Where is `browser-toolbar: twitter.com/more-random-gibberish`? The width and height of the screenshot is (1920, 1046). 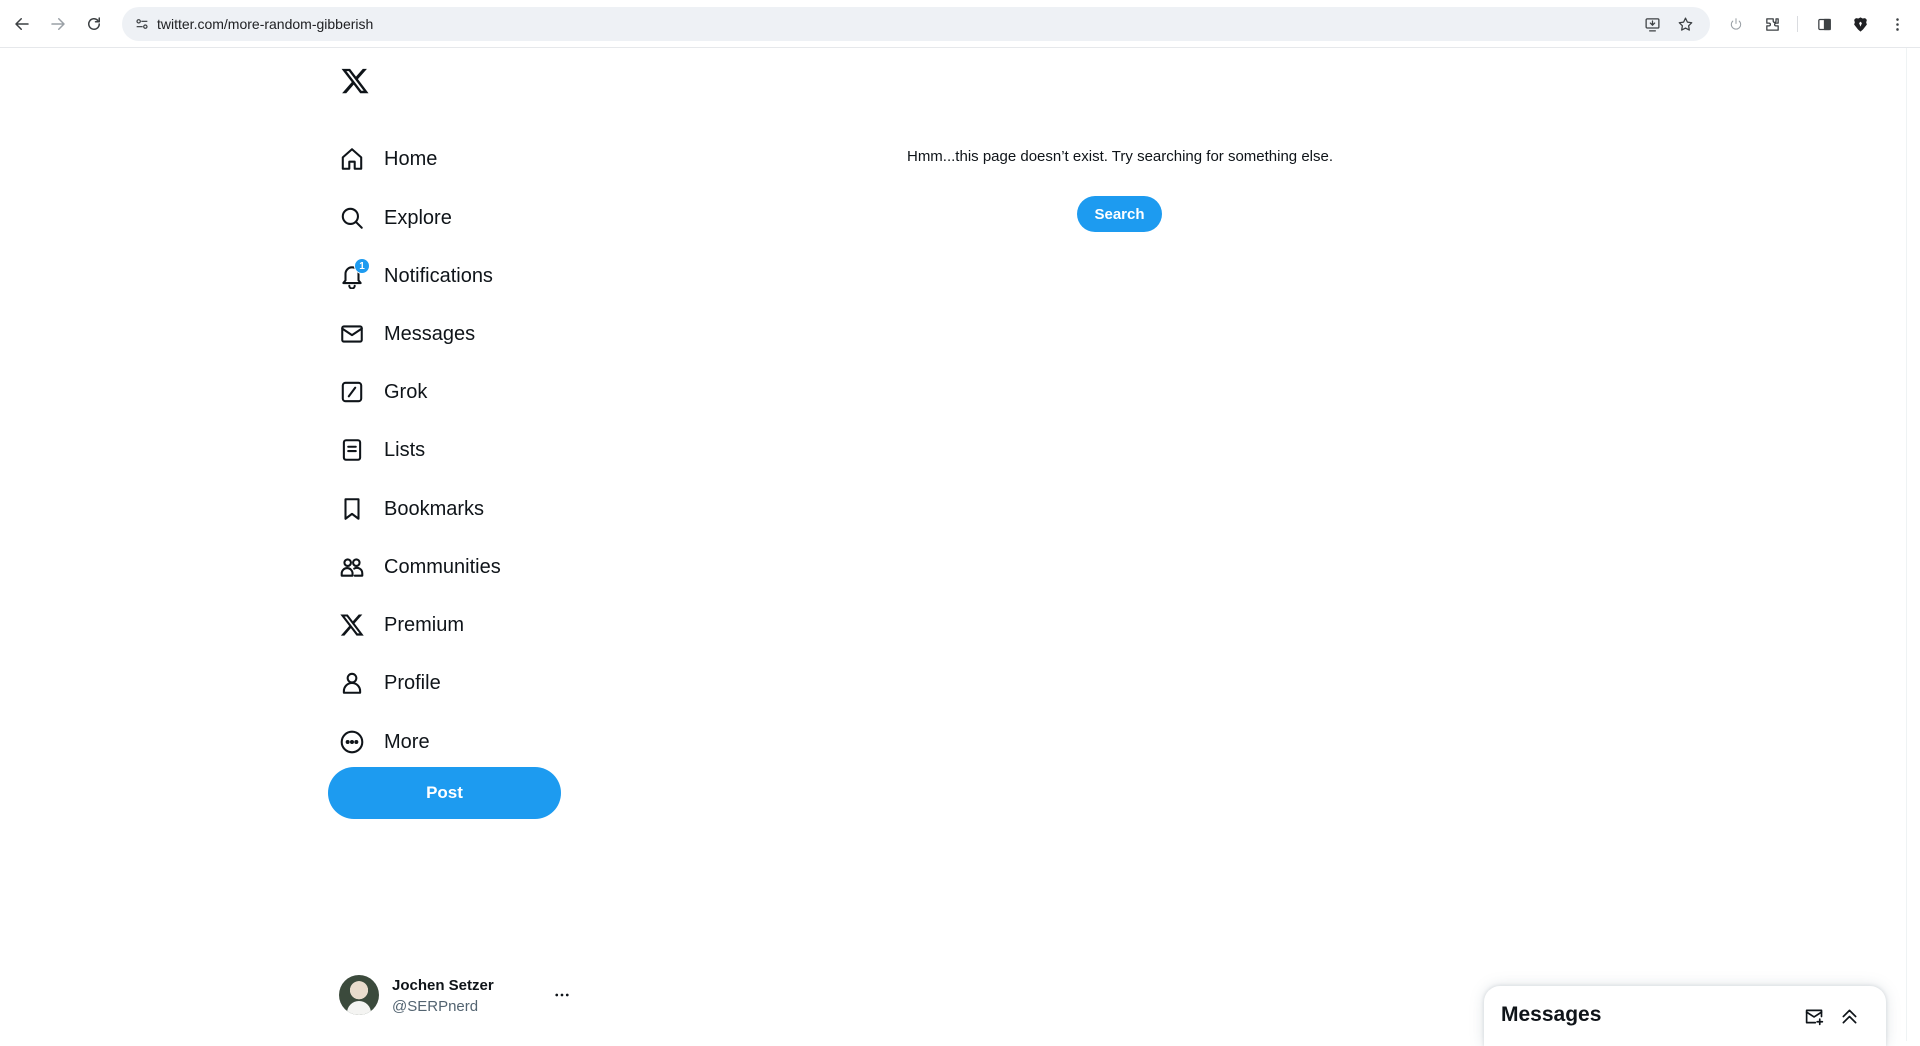 browser-toolbar: twitter.com/more-random-gibberish is located at coordinates (960, 24).